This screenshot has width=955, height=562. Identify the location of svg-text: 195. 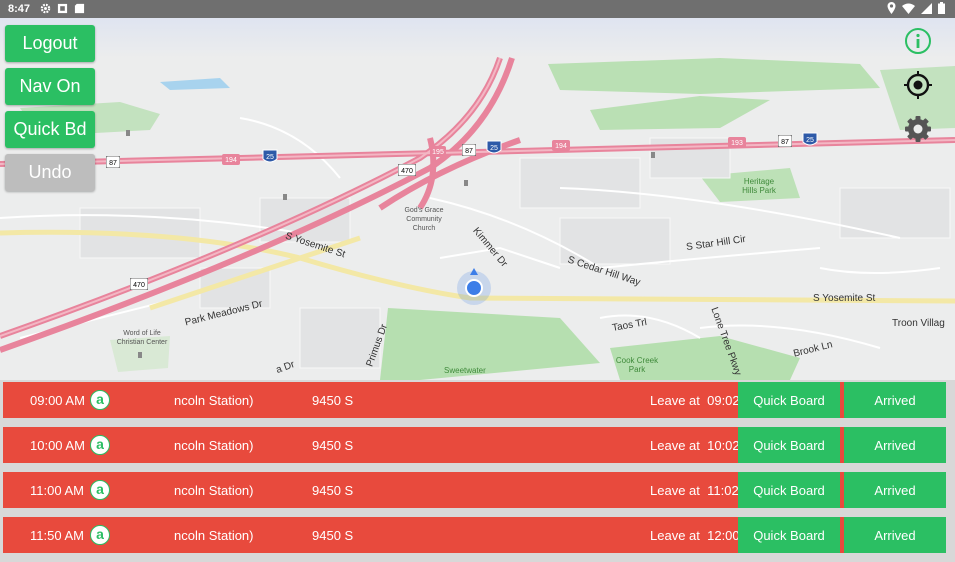
(438, 152).